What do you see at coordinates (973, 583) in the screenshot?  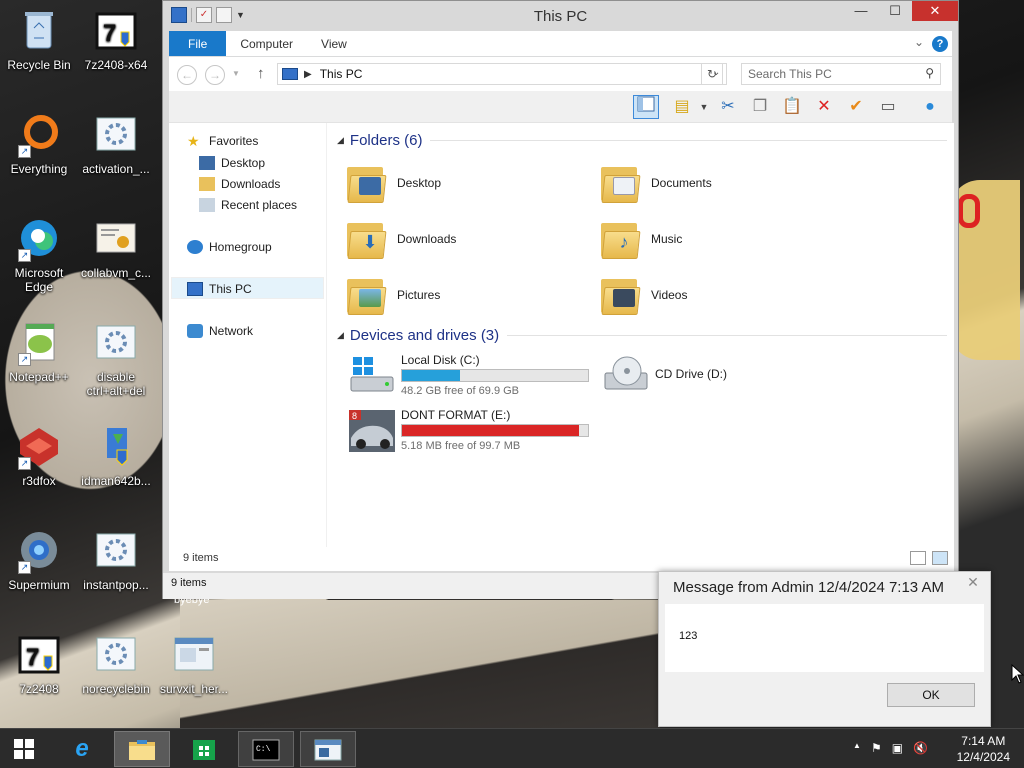 I see `dialog-close-button: ✕` at bounding box center [973, 583].